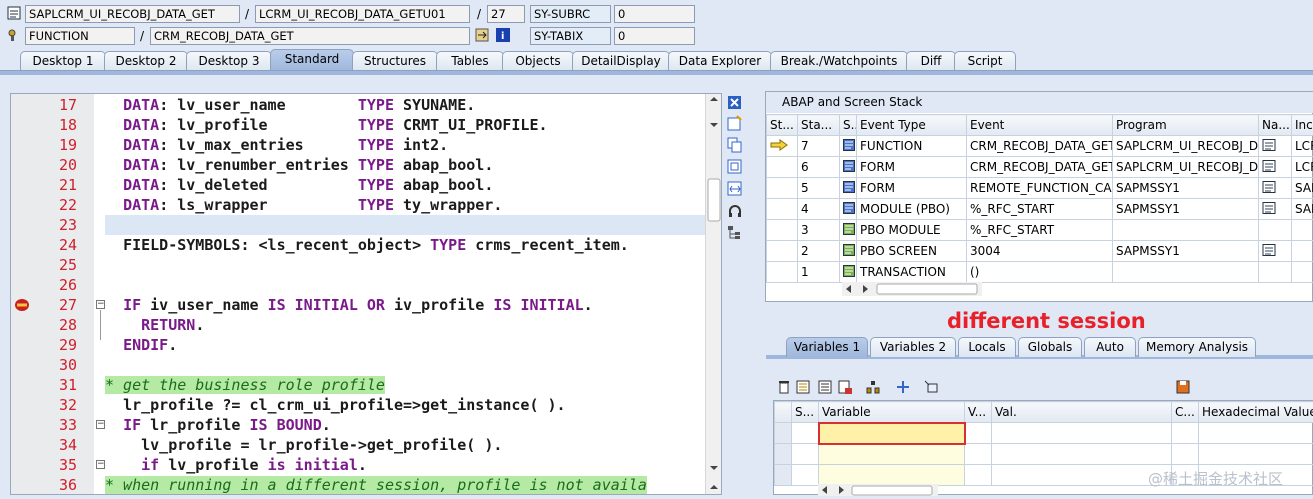 This screenshot has height=499, width=1313. What do you see at coordinates (912, 251) in the screenshot?
I see `stack-event-type: PBO SCREEN` at bounding box center [912, 251].